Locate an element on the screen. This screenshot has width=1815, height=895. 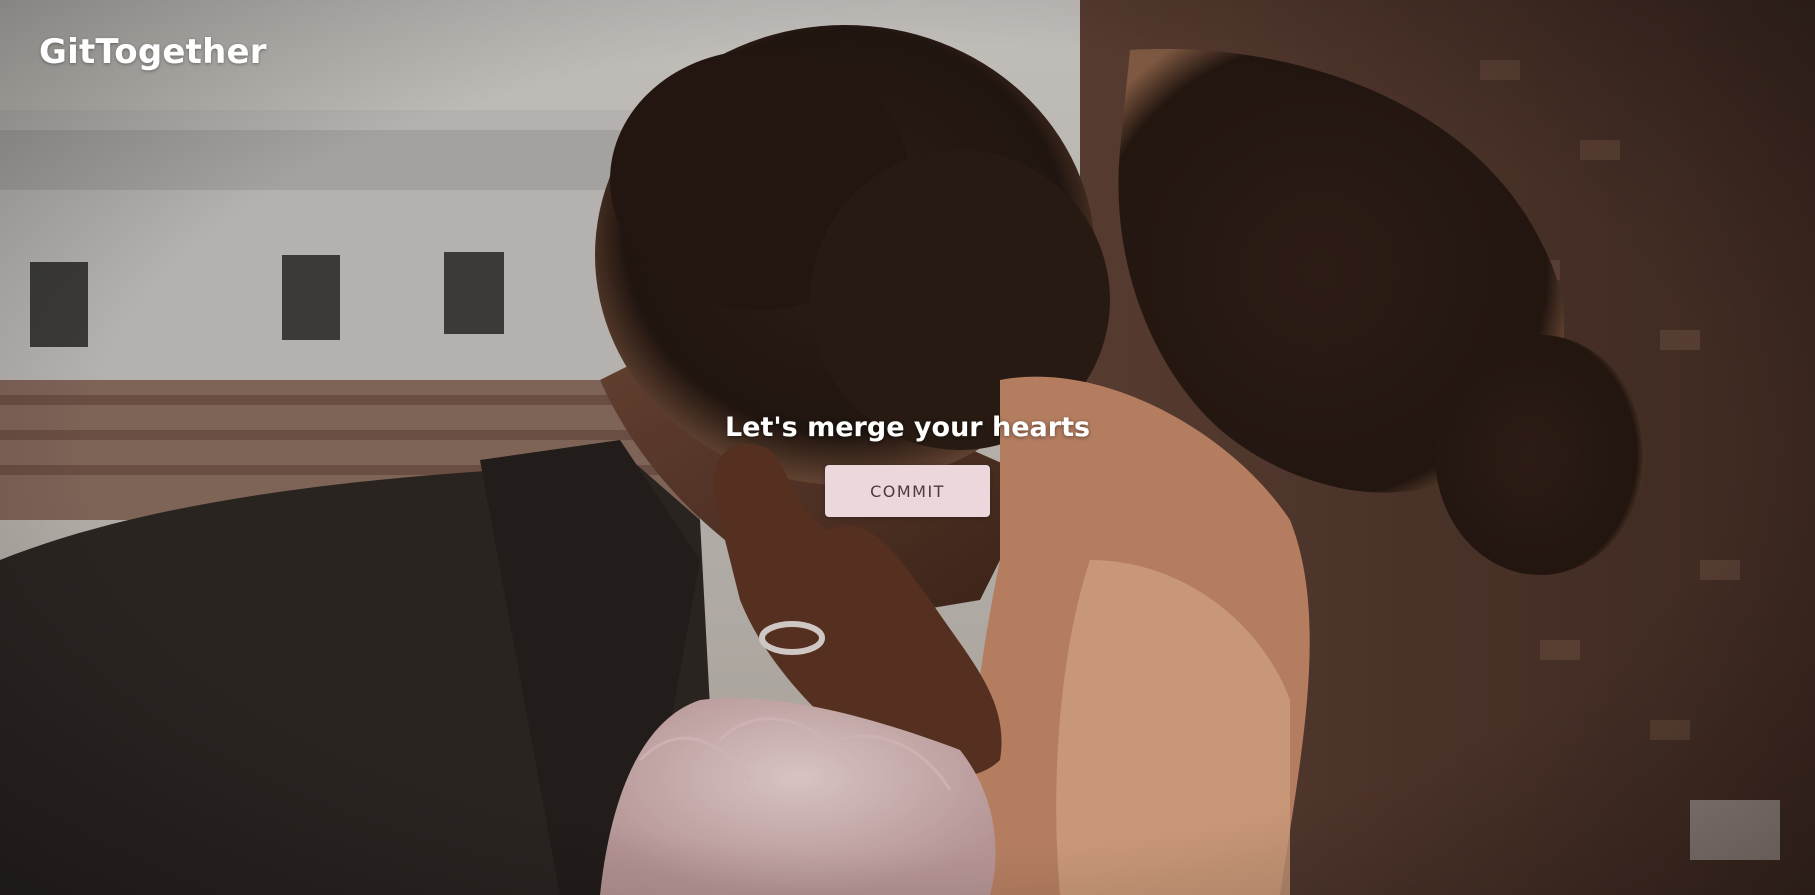
hero-section: Let's merge your hearts COMMIT is located at coordinates (907, 464).